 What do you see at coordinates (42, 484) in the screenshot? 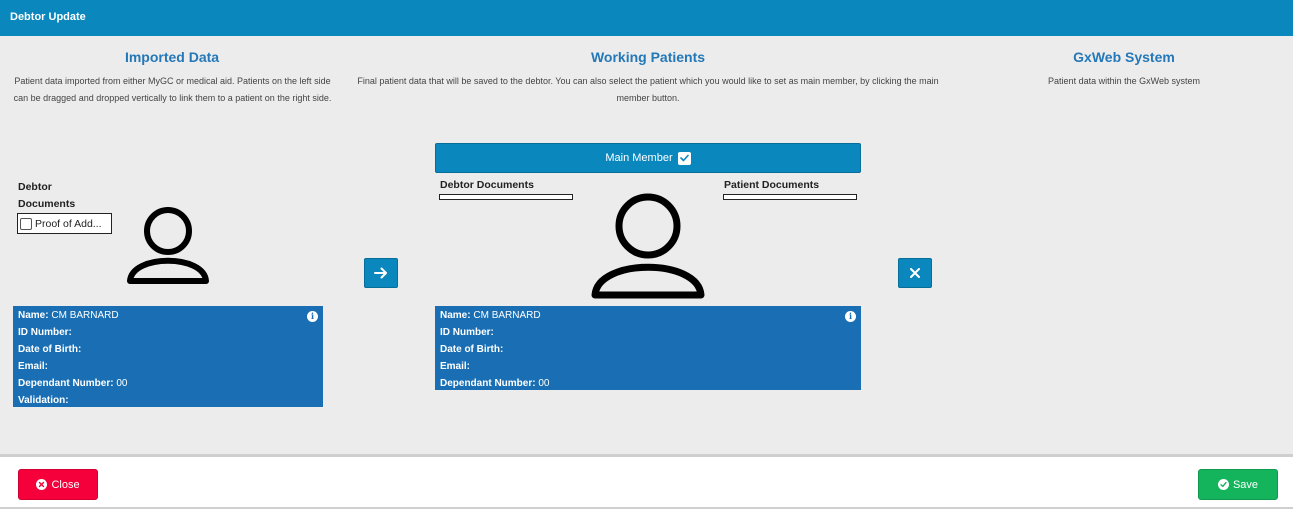
I see `close-circle-icon` at bounding box center [42, 484].